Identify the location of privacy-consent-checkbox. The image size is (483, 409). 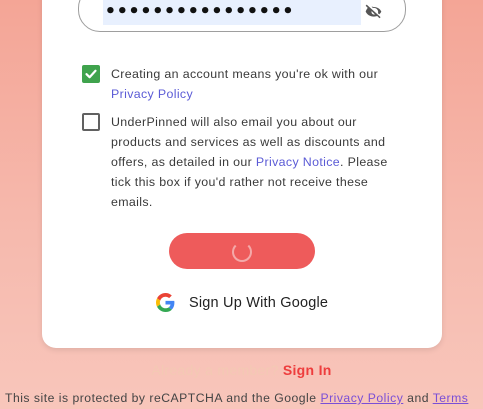
(91, 74).